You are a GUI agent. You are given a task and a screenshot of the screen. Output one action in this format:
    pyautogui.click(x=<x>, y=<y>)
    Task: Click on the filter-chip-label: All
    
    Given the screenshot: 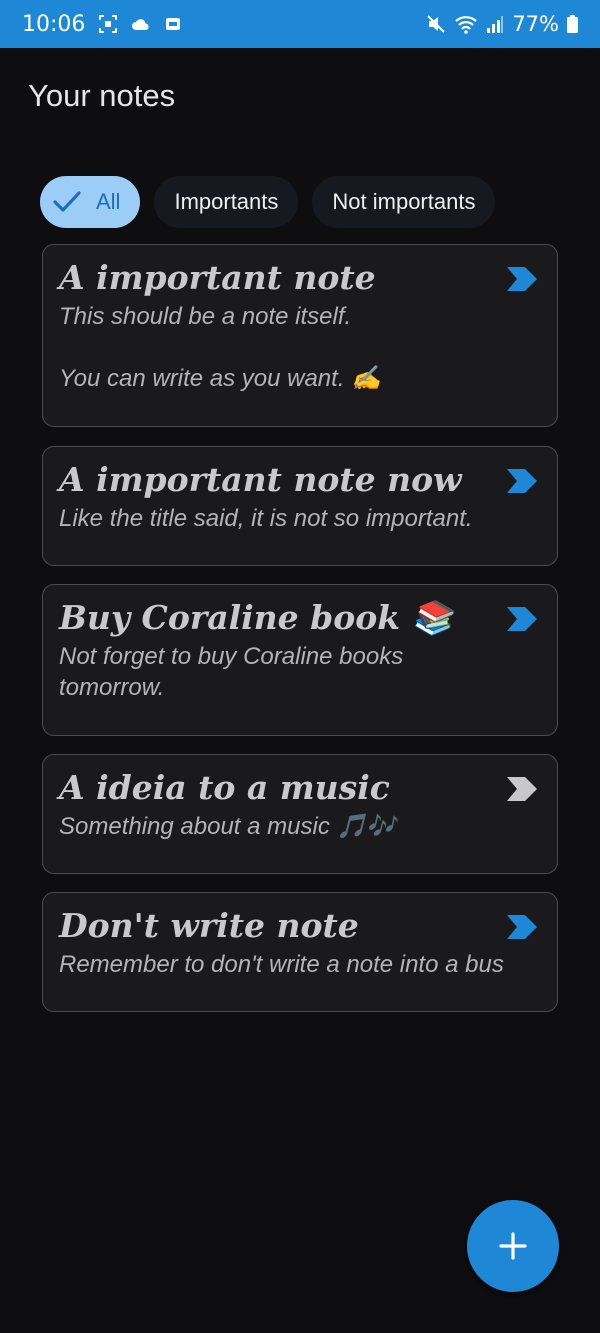 What is the action you would take?
    pyautogui.click(x=108, y=201)
    